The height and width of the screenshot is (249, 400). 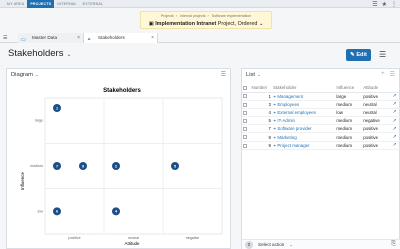 I want to click on briefcase-icon: ▣, so click(x=151, y=24).